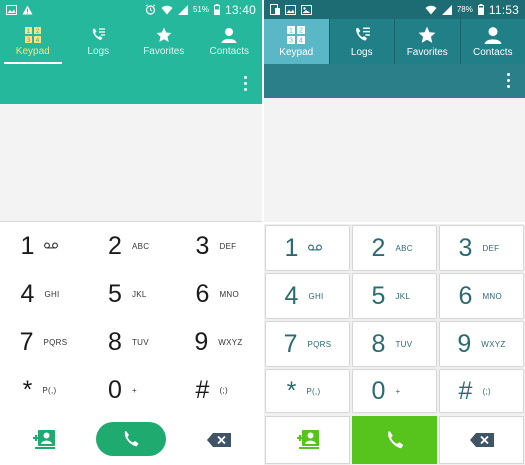 The image size is (525, 465). Describe the element at coordinates (131, 163) in the screenshot. I see `number-display` at that location.